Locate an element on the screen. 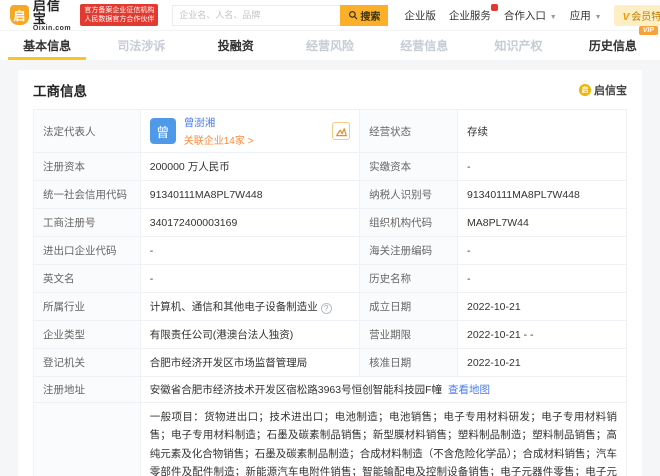 The image size is (660, 476). watermark-text: 启信宝 is located at coordinates (610, 91).